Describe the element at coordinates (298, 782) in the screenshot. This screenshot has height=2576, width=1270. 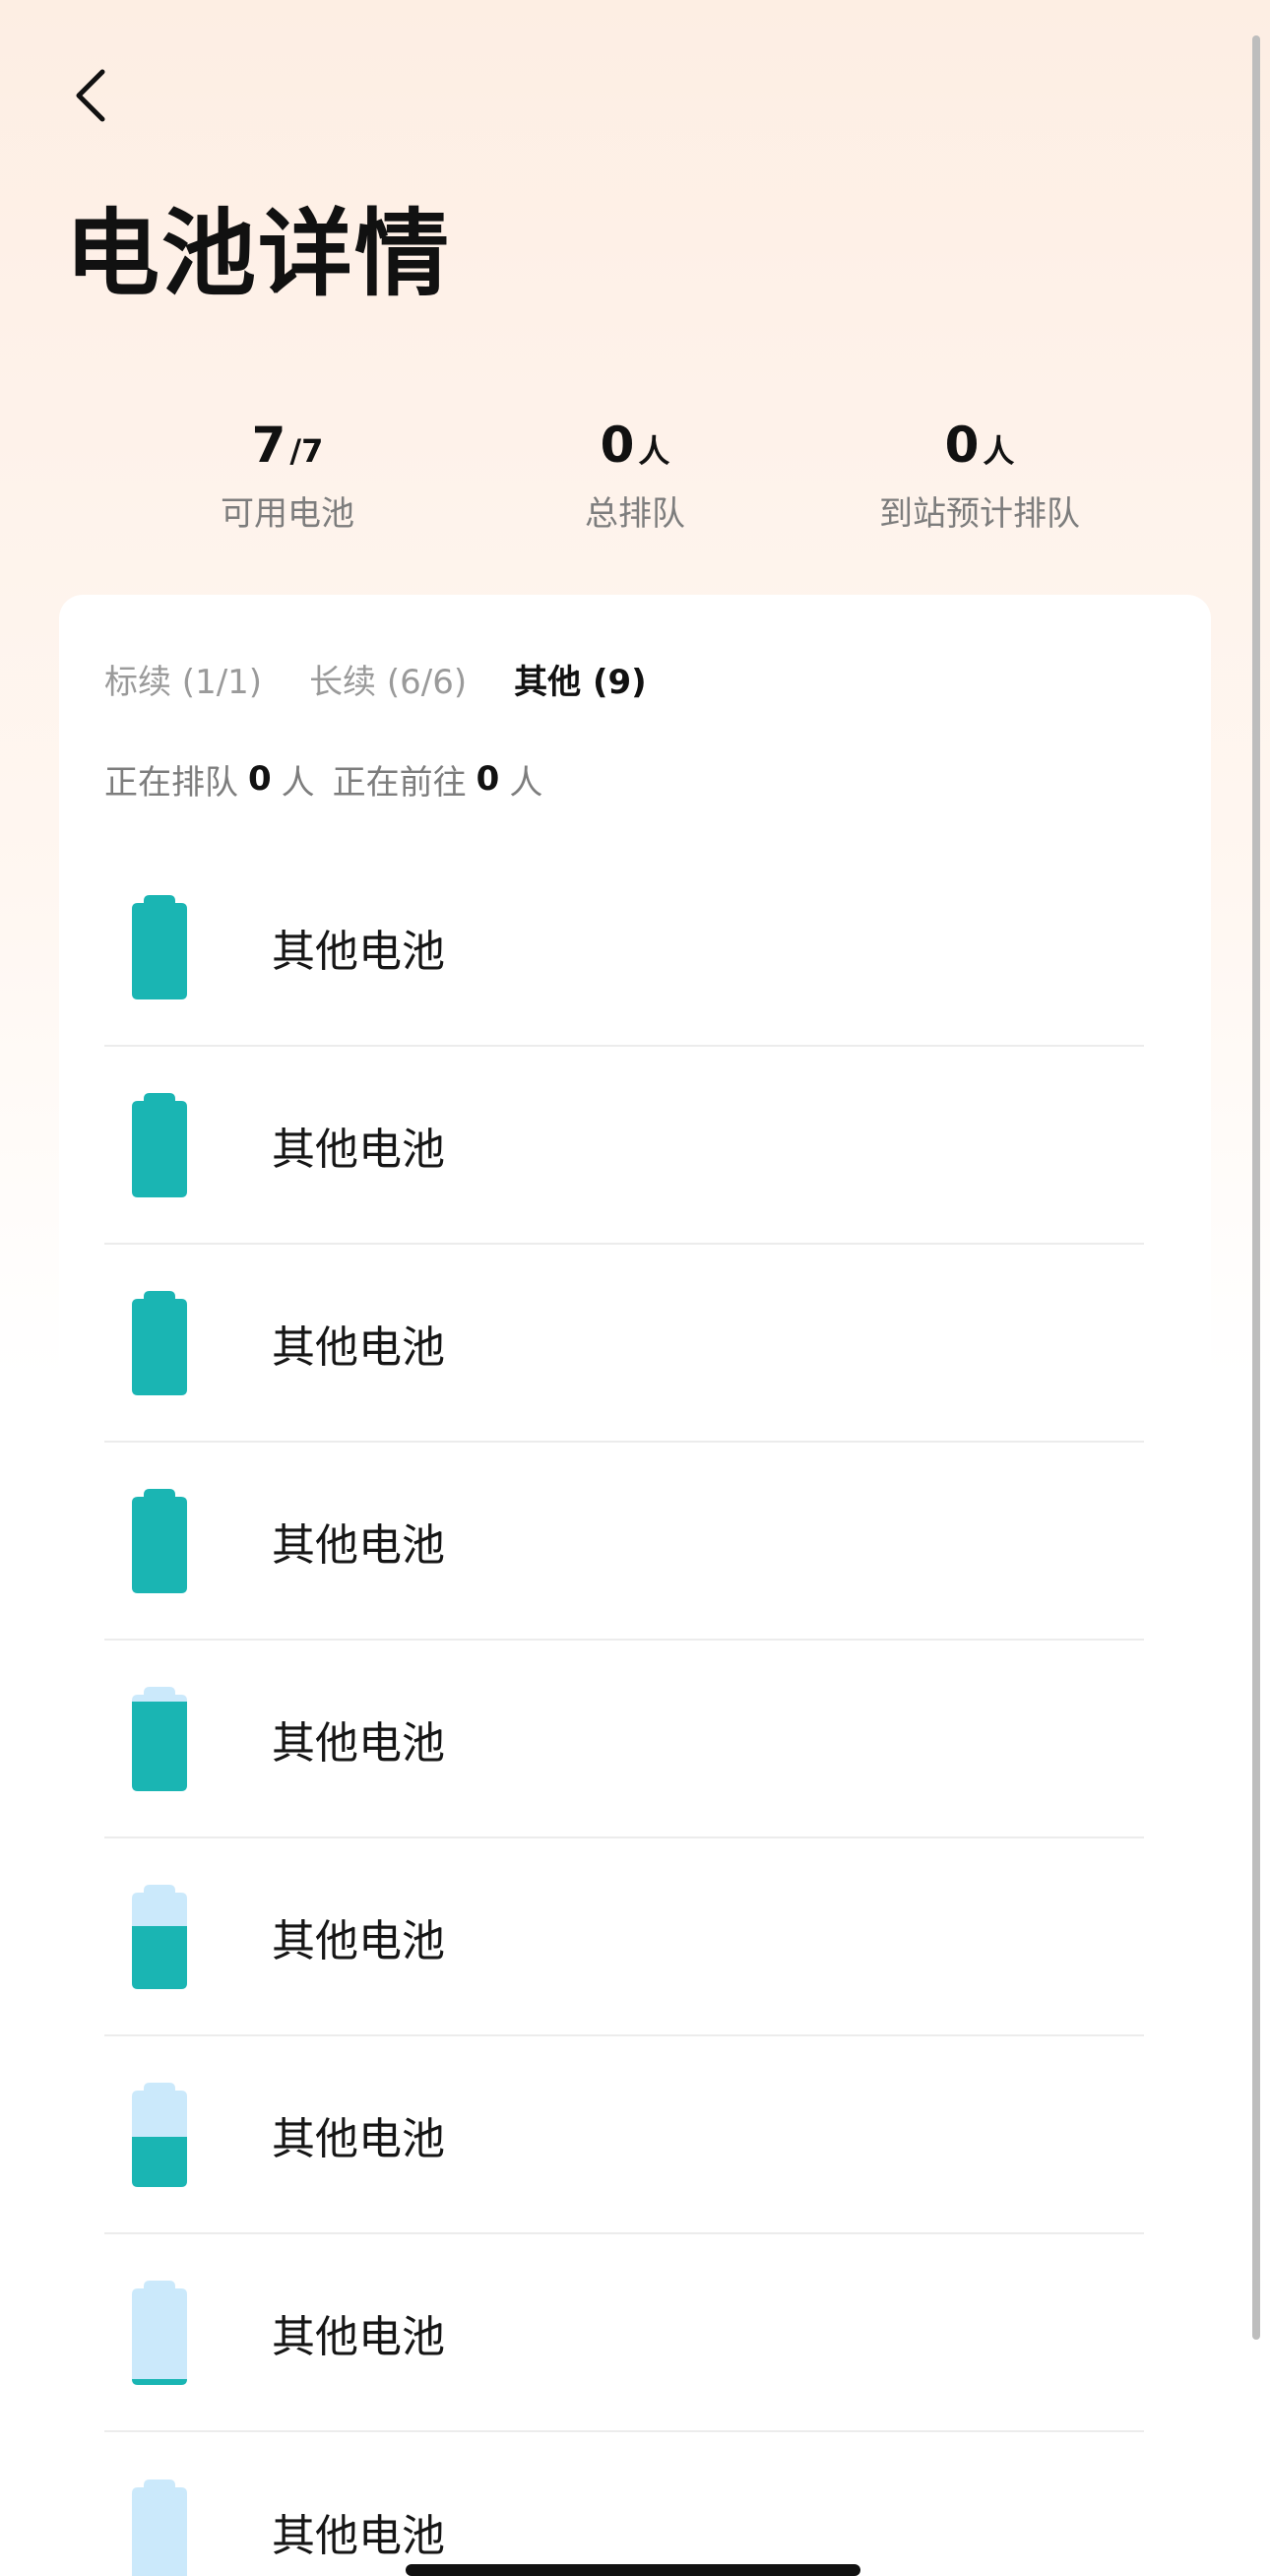
I see `queuing-unit: 人` at that location.